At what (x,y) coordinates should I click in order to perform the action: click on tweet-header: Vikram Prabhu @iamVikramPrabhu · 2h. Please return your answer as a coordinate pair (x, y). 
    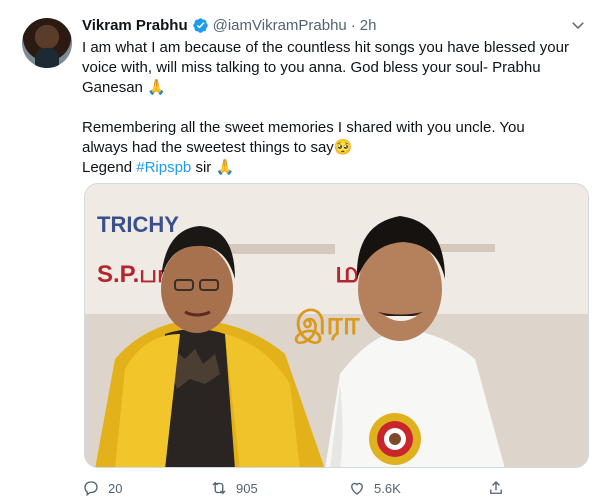
    Looking at the image, I should click on (334, 25).